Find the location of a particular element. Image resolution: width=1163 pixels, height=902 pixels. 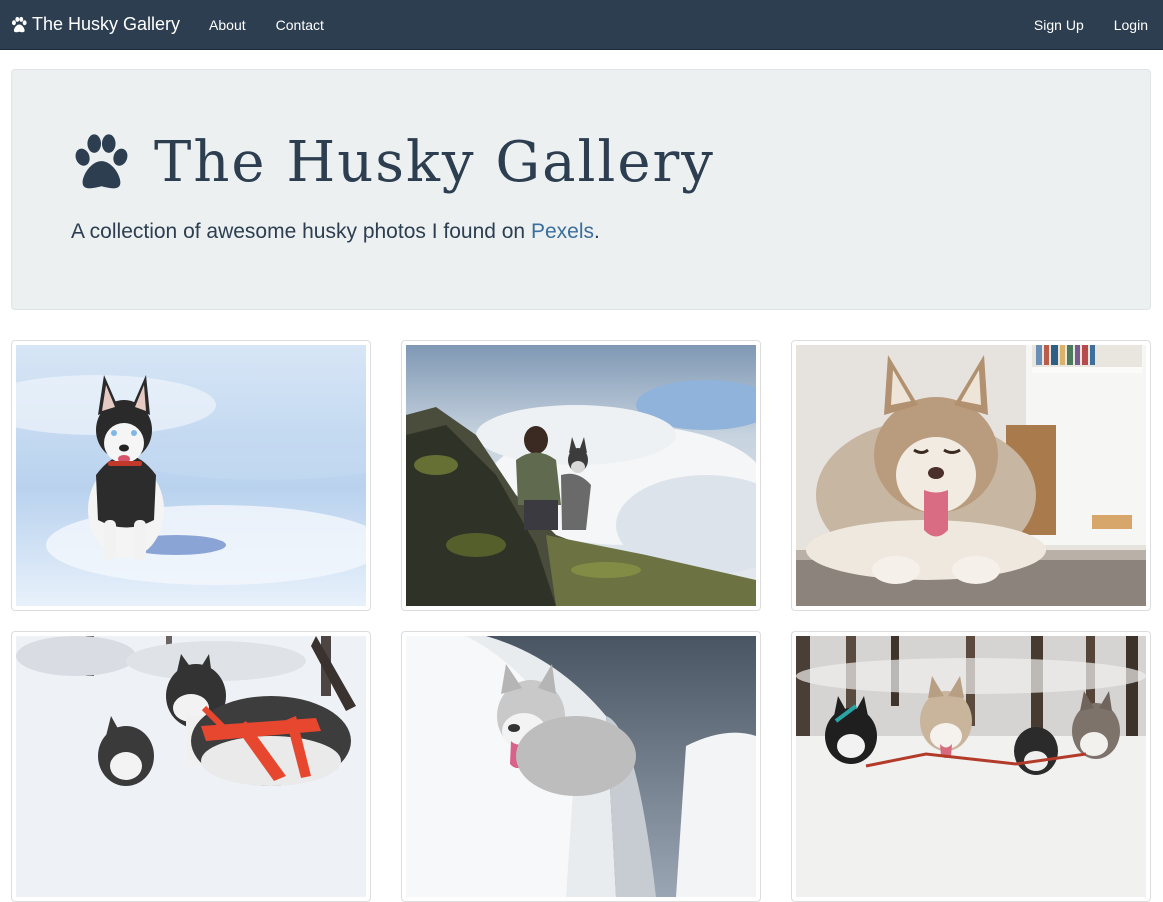

navbar-right: Sign Up Login is located at coordinates (1091, 25).